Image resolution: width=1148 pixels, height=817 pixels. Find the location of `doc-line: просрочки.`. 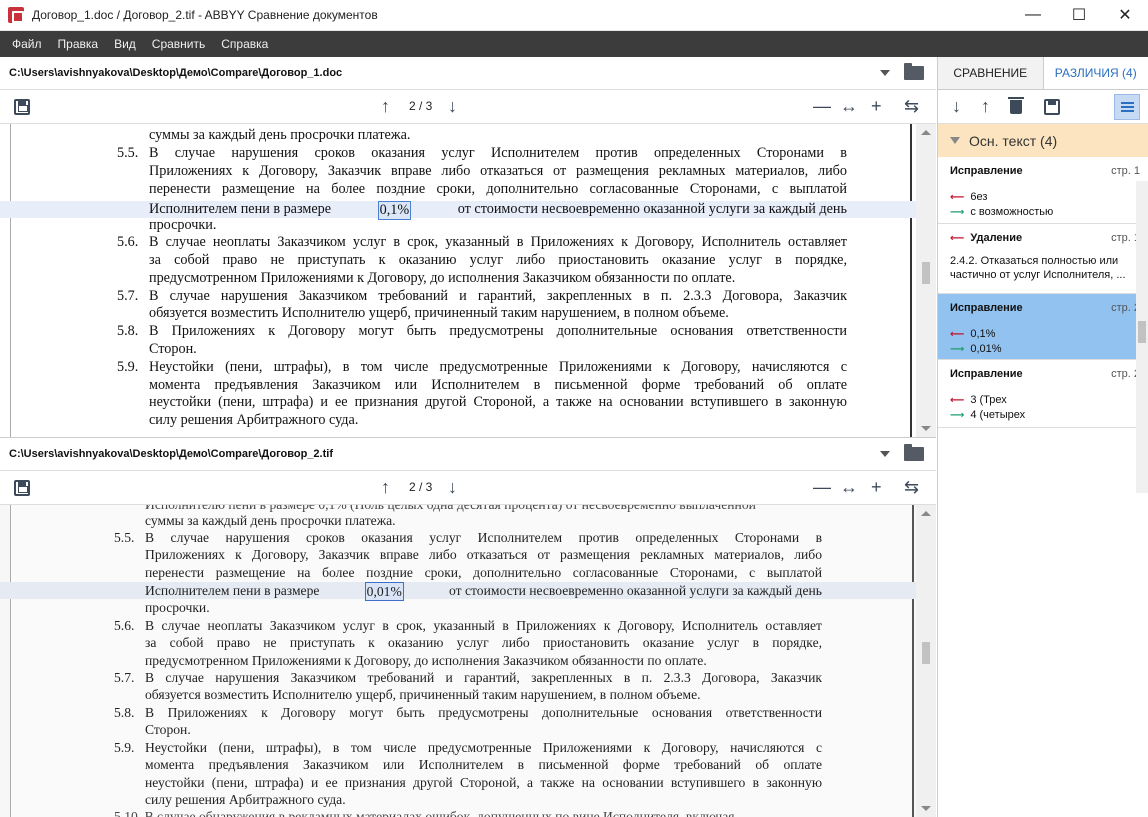

doc-line: просрочки. is located at coordinates (177, 607).